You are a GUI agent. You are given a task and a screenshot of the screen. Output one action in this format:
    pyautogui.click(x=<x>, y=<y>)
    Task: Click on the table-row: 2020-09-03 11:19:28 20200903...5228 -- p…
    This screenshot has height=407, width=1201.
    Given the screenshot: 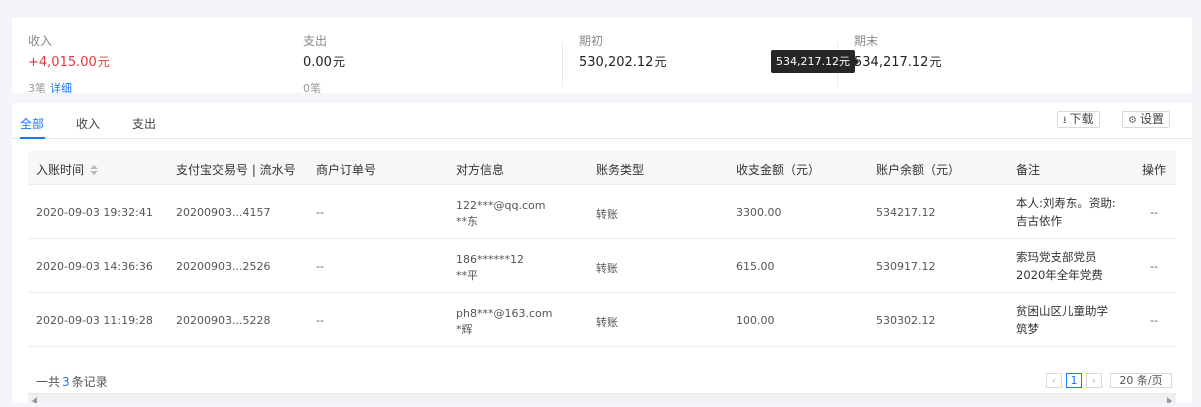 What is the action you would take?
    pyautogui.click(x=602, y=320)
    